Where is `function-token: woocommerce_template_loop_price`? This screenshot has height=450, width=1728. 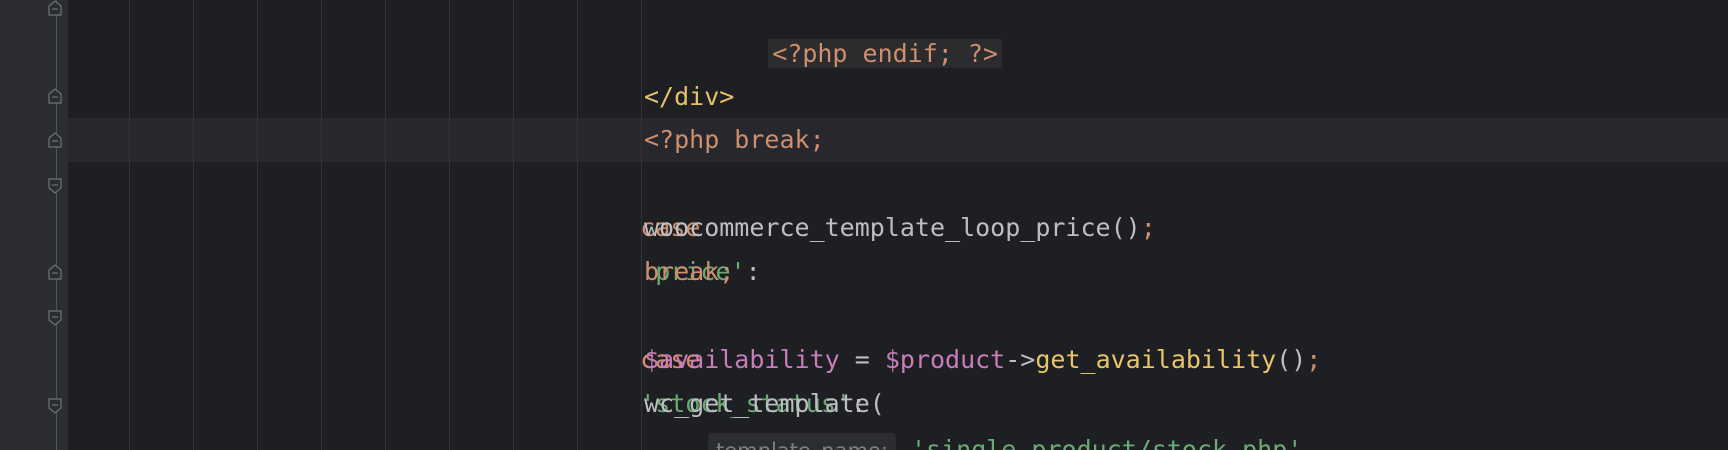 function-token: woocommerce_template_loop_price is located at coordinates (877, 227).